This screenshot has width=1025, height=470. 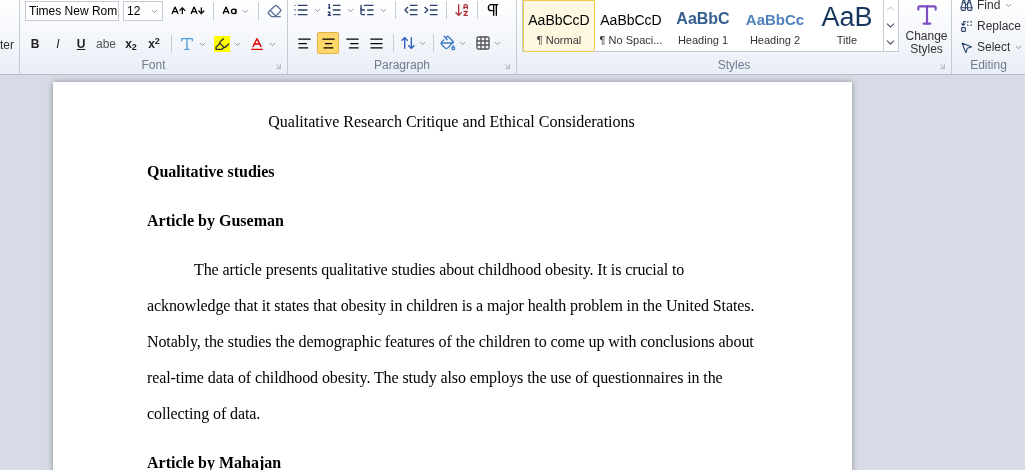 I want to click on align-center-icon, so click(x=328, y=43).